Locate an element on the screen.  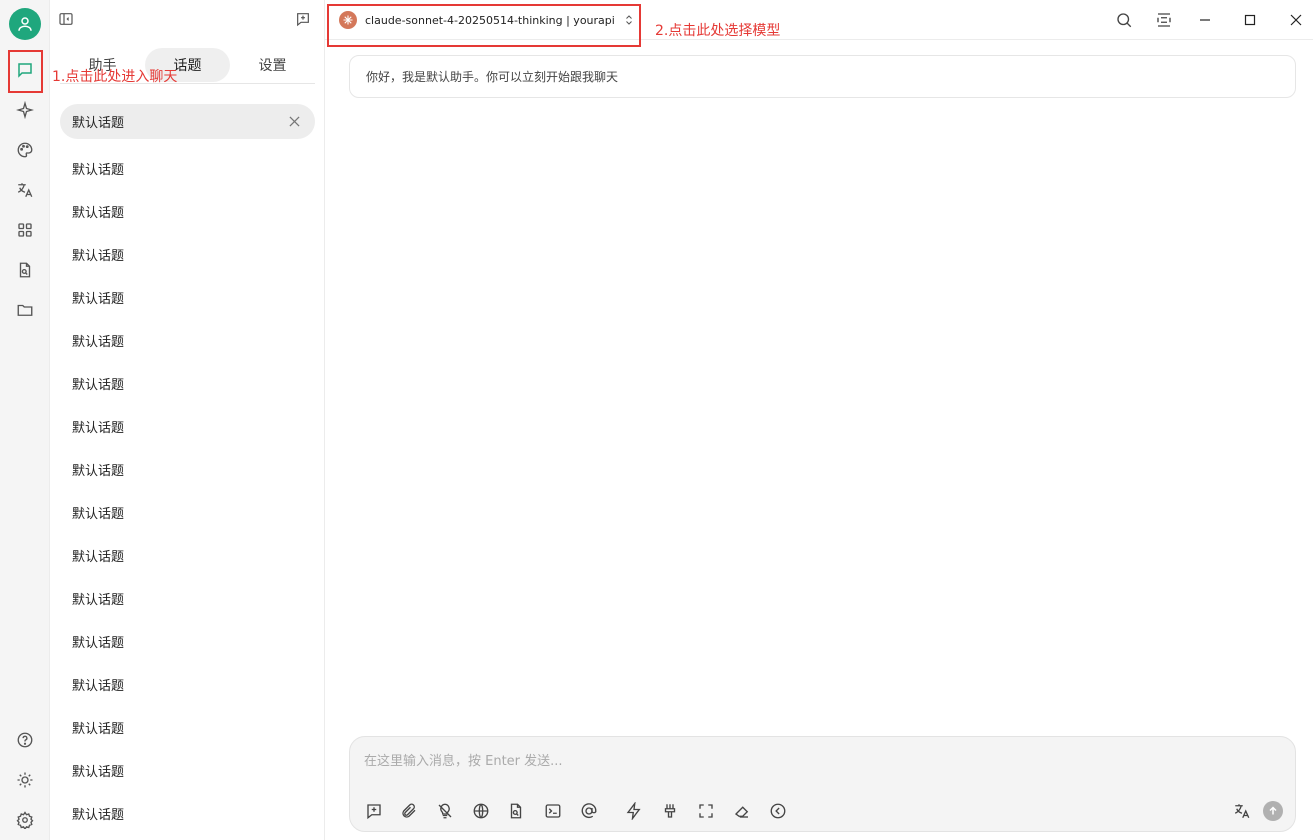
rail-agents-button is located at coordinates (25, 110).